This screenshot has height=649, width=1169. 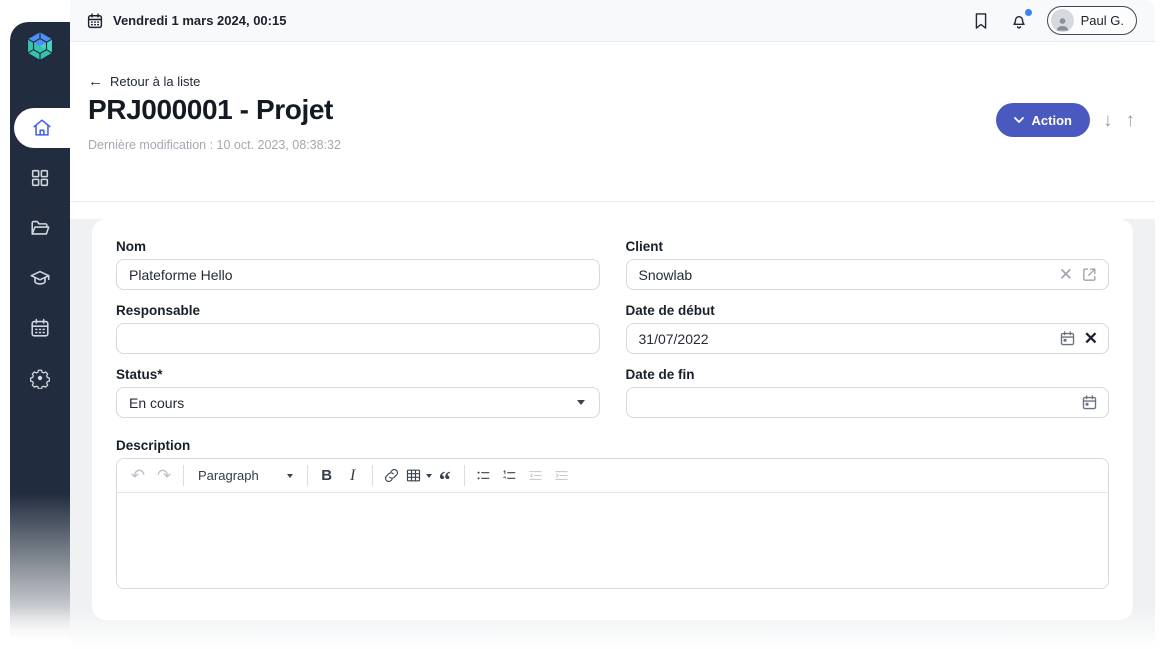 I want to click on date-debut-picker-button, so click(x=1067, y=338).